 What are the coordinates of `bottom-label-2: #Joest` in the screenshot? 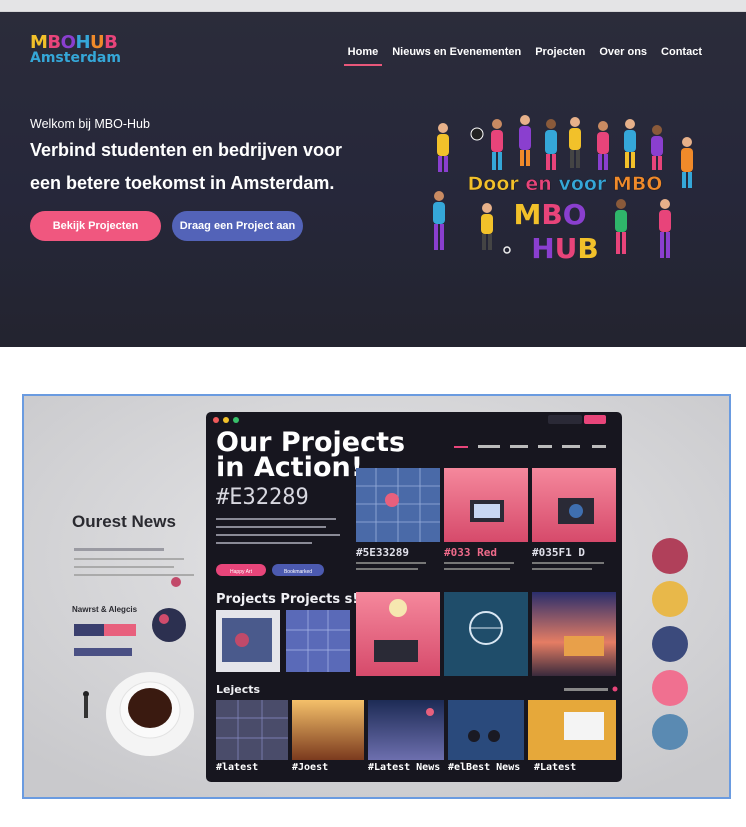 It's located at (310, 767).